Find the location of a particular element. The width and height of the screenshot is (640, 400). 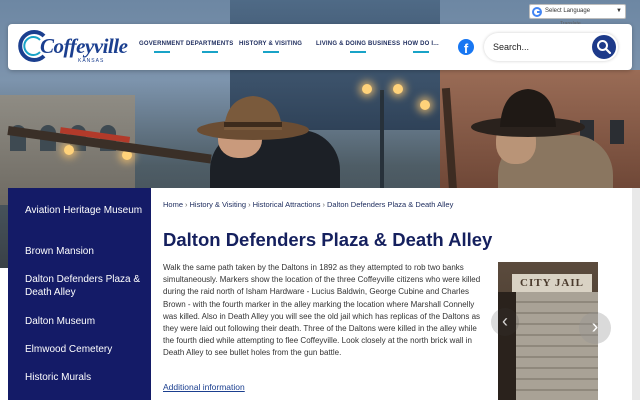

hero-hat-right is located at coordinates (528, 113).